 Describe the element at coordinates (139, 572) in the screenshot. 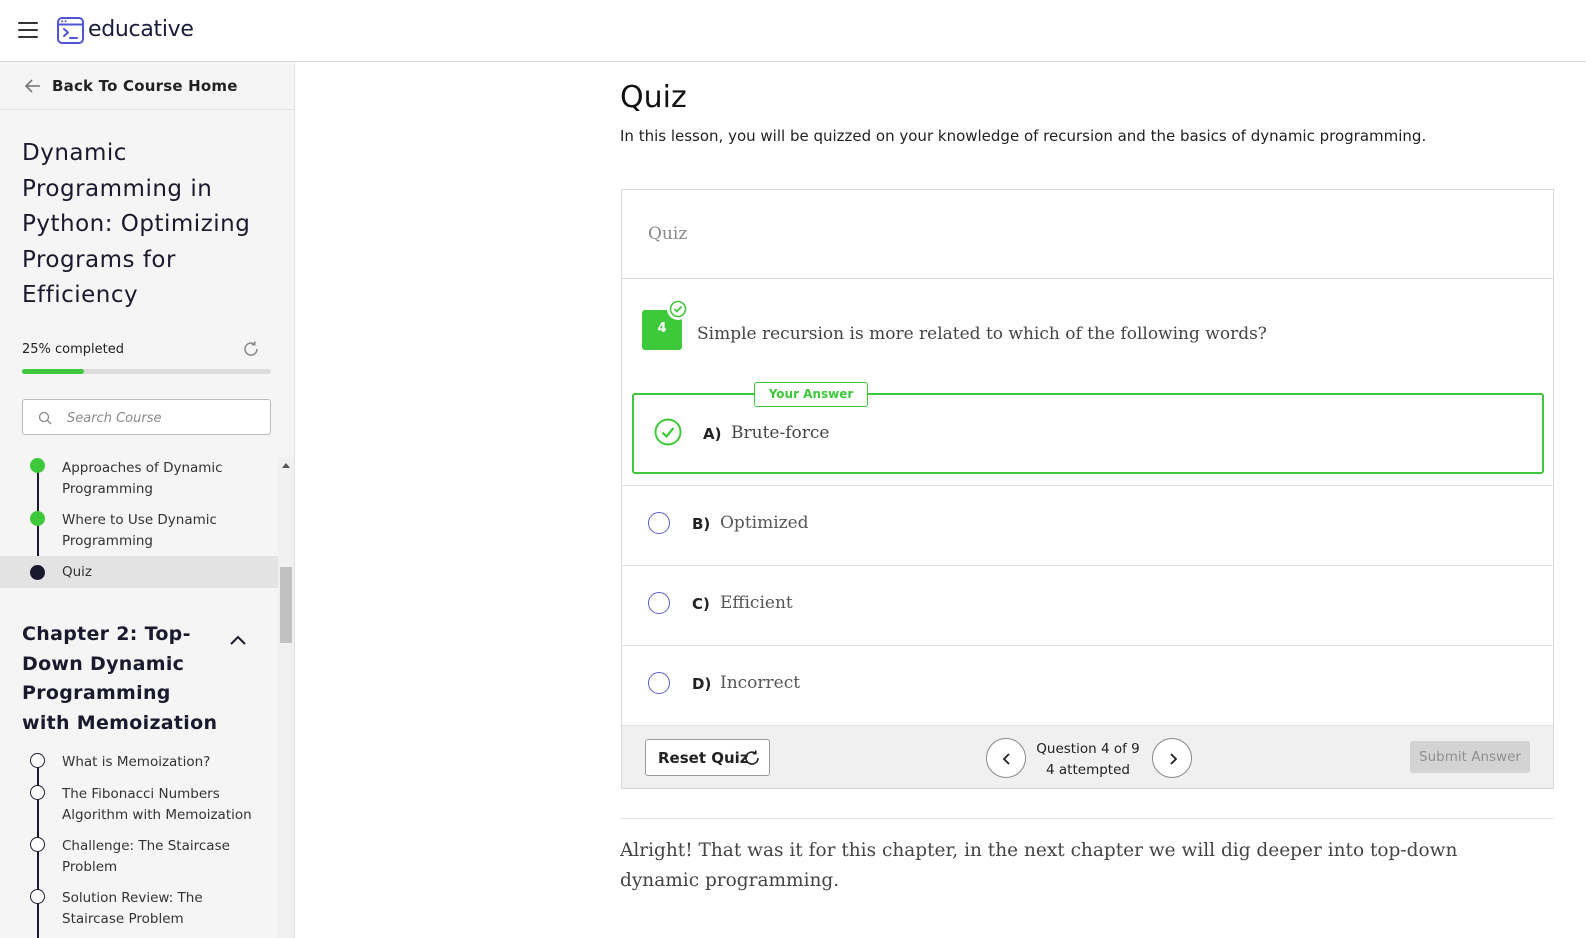

I see `lesson-quiz-current: Quiz` at that location.